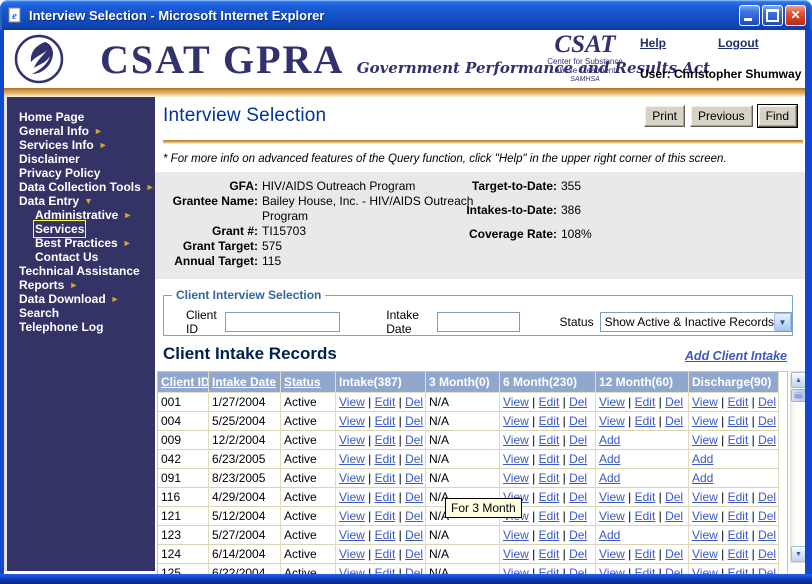 The image size is (812, 584). I want to click on sidebar-item-general-info: General Info ►, so click(81, 131).